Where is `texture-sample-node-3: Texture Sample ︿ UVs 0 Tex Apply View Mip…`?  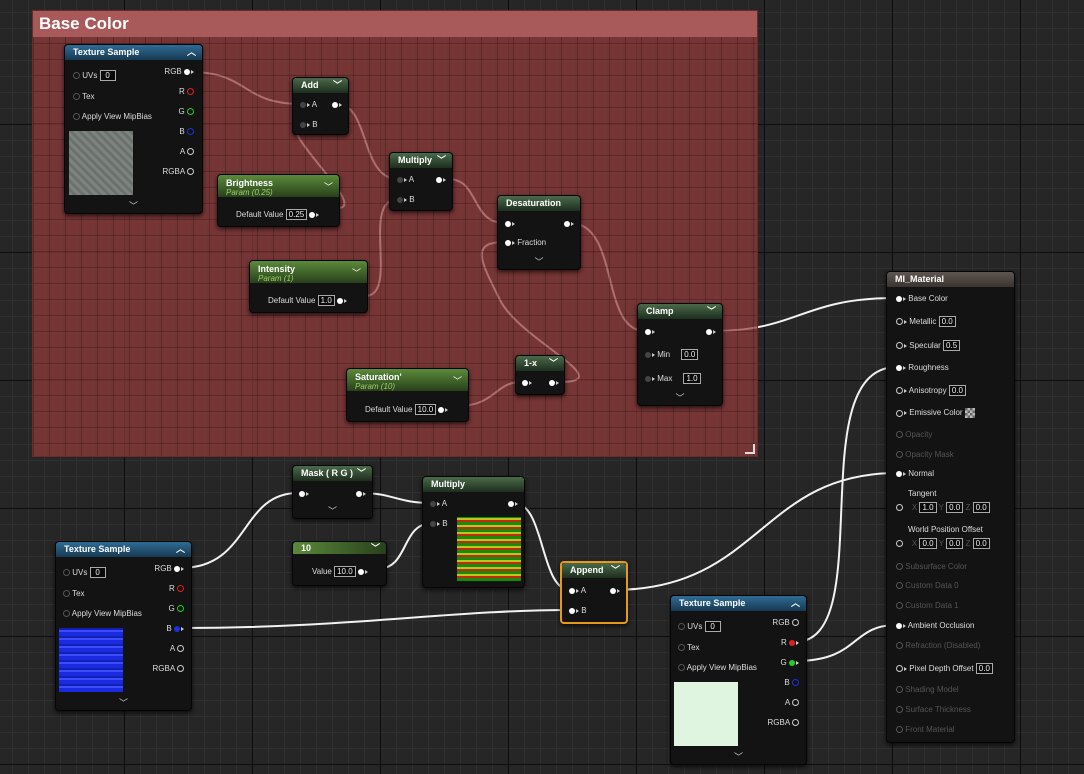
texture-sample-node-3: Texture Sample ︿ UVs 0 Tex Apply View Mip… is located at coordinates (738, 680).